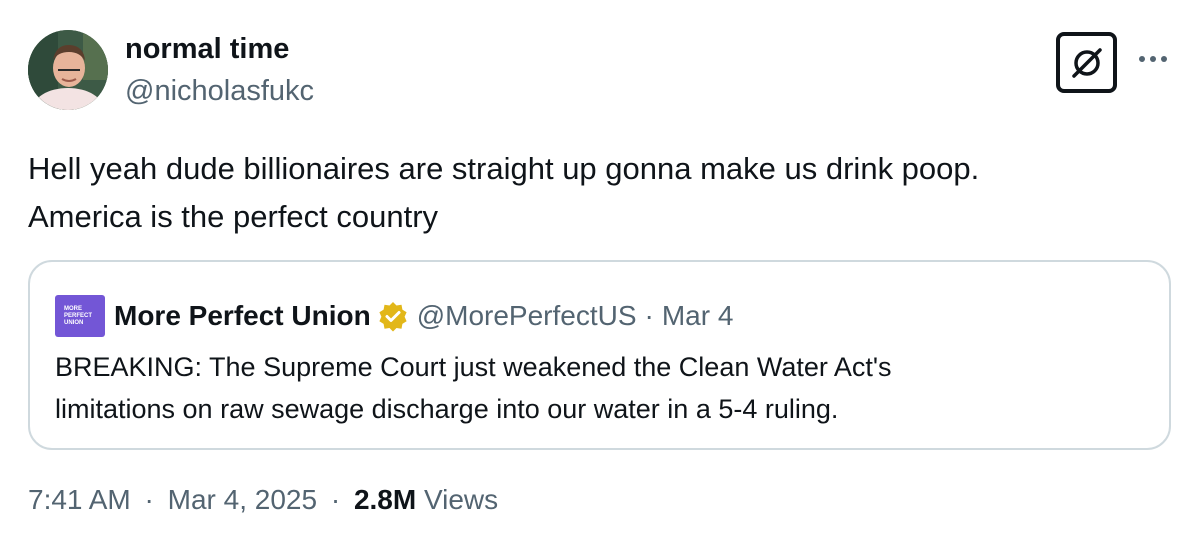  What do you see at coordinates (242, 499) in the screenshot?
I see `tweet-date: Mar 4, 2025` at bounding box center [242, 499].